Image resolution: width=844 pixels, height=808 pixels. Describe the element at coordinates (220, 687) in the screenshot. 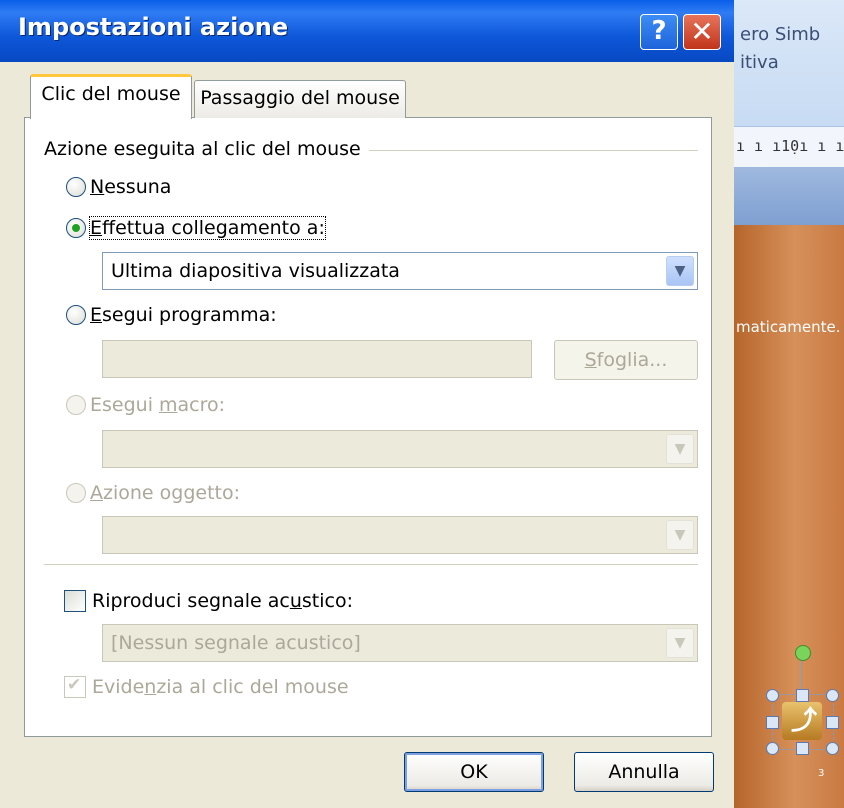

I see `checkbox-label: Evidenzia al clic del mouse` at that location.